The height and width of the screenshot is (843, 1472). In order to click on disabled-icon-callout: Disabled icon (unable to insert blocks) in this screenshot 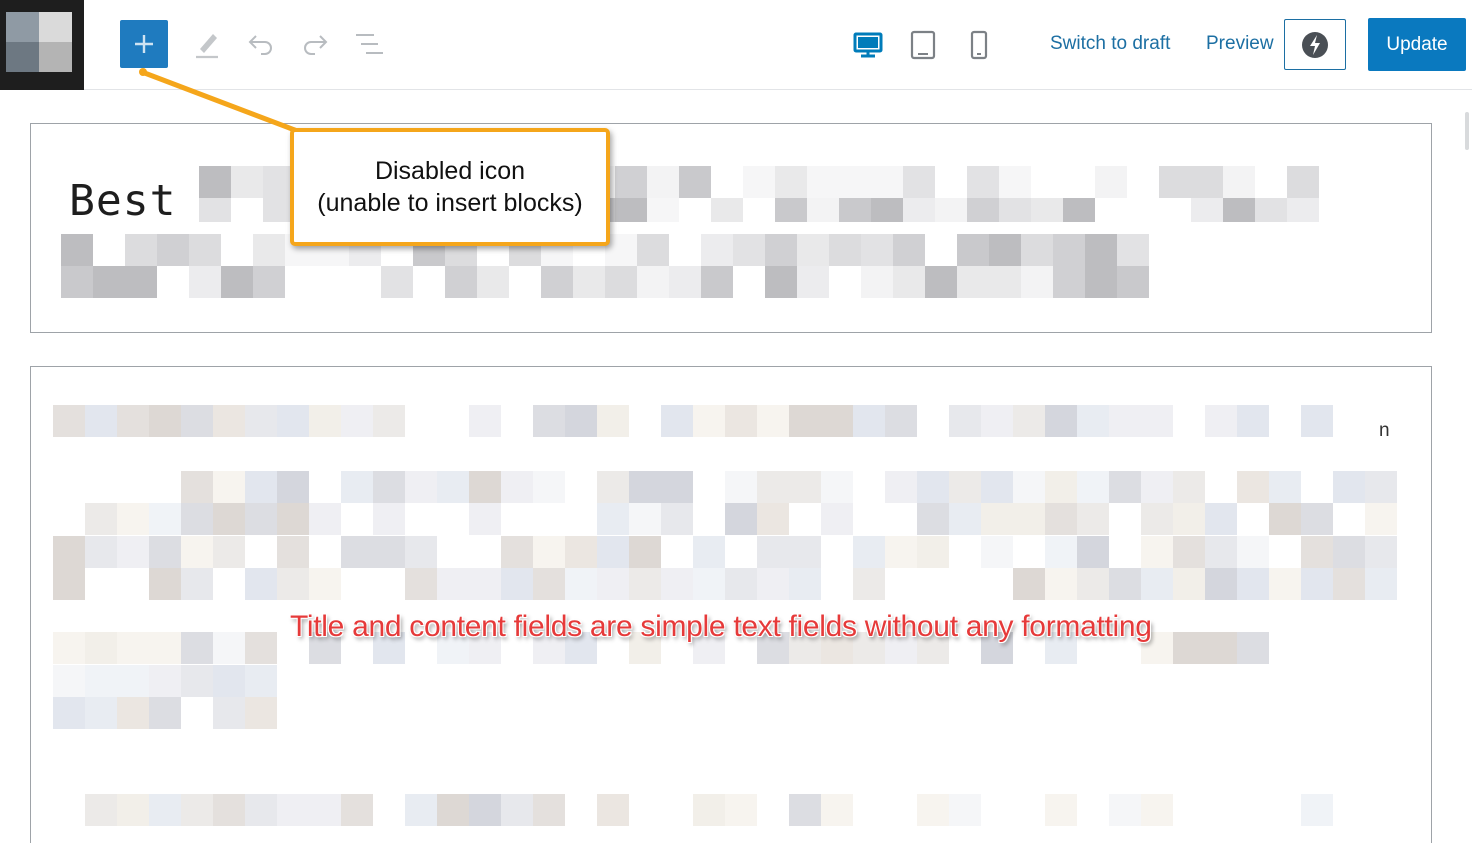, I will do `click(450, 187)`.